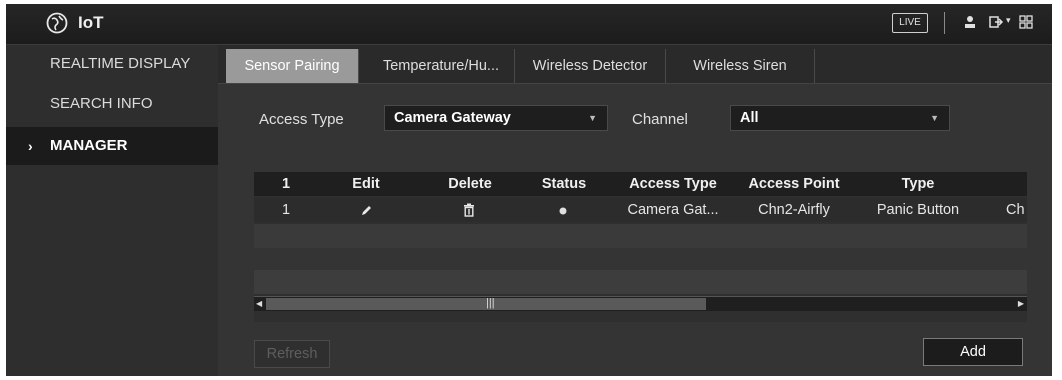 The height and width of the screenshot is (380, 1062). Describe the element at coordinates (469, 210) in the screenshot. I see `trash-icon` at that location.